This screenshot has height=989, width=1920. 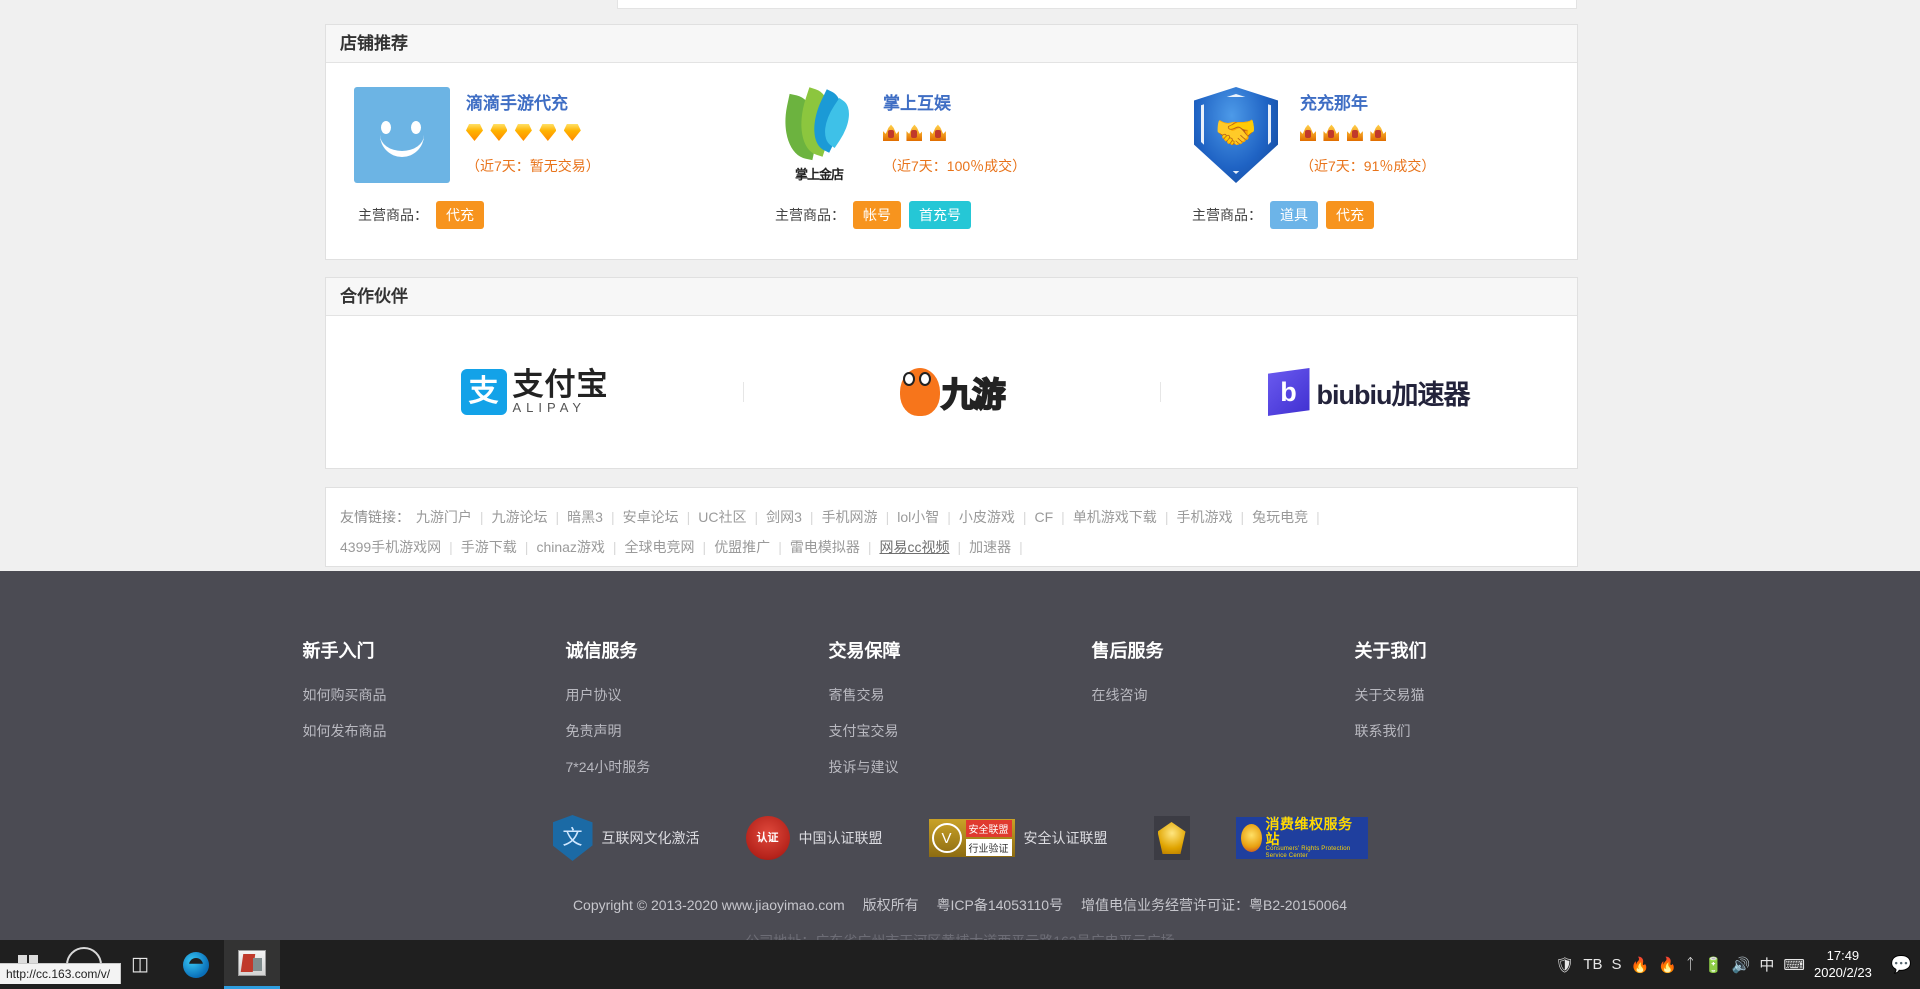 What do you see at coordinates (697, 695) in the screenshot?
I see `footer-link: 用户协议` at bounding box center [697, 695].